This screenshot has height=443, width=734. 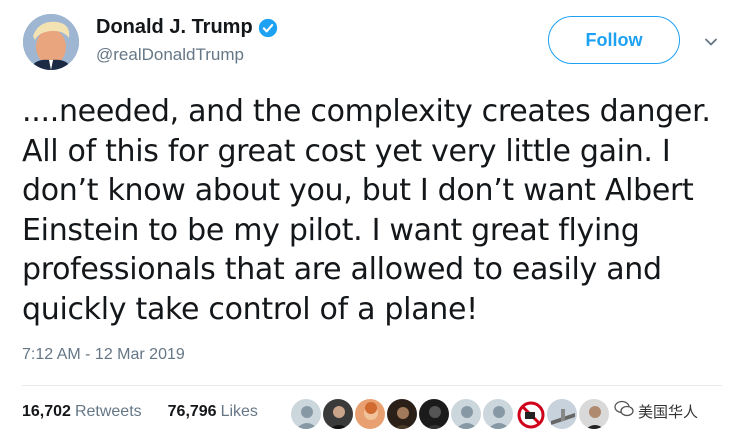 I want to click on follow-button: Follow, so click(x=614, y=40).